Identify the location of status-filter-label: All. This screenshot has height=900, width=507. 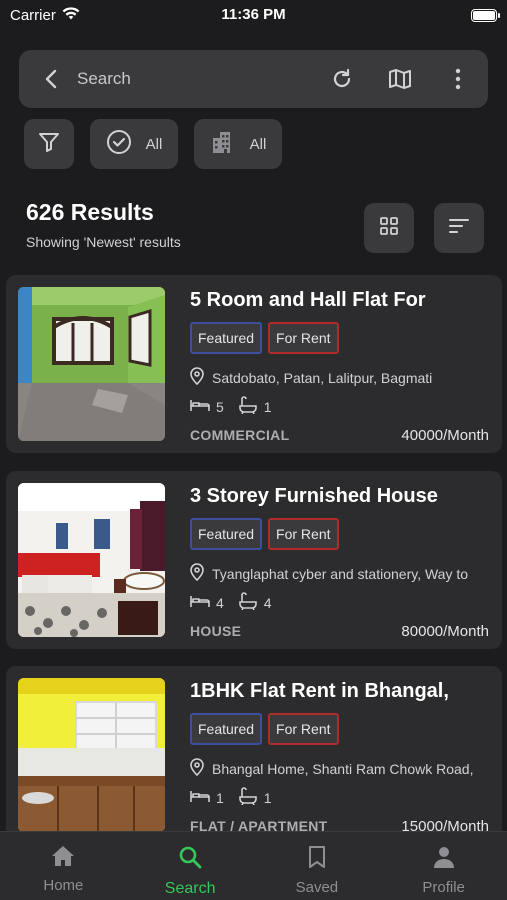
(154, 144).